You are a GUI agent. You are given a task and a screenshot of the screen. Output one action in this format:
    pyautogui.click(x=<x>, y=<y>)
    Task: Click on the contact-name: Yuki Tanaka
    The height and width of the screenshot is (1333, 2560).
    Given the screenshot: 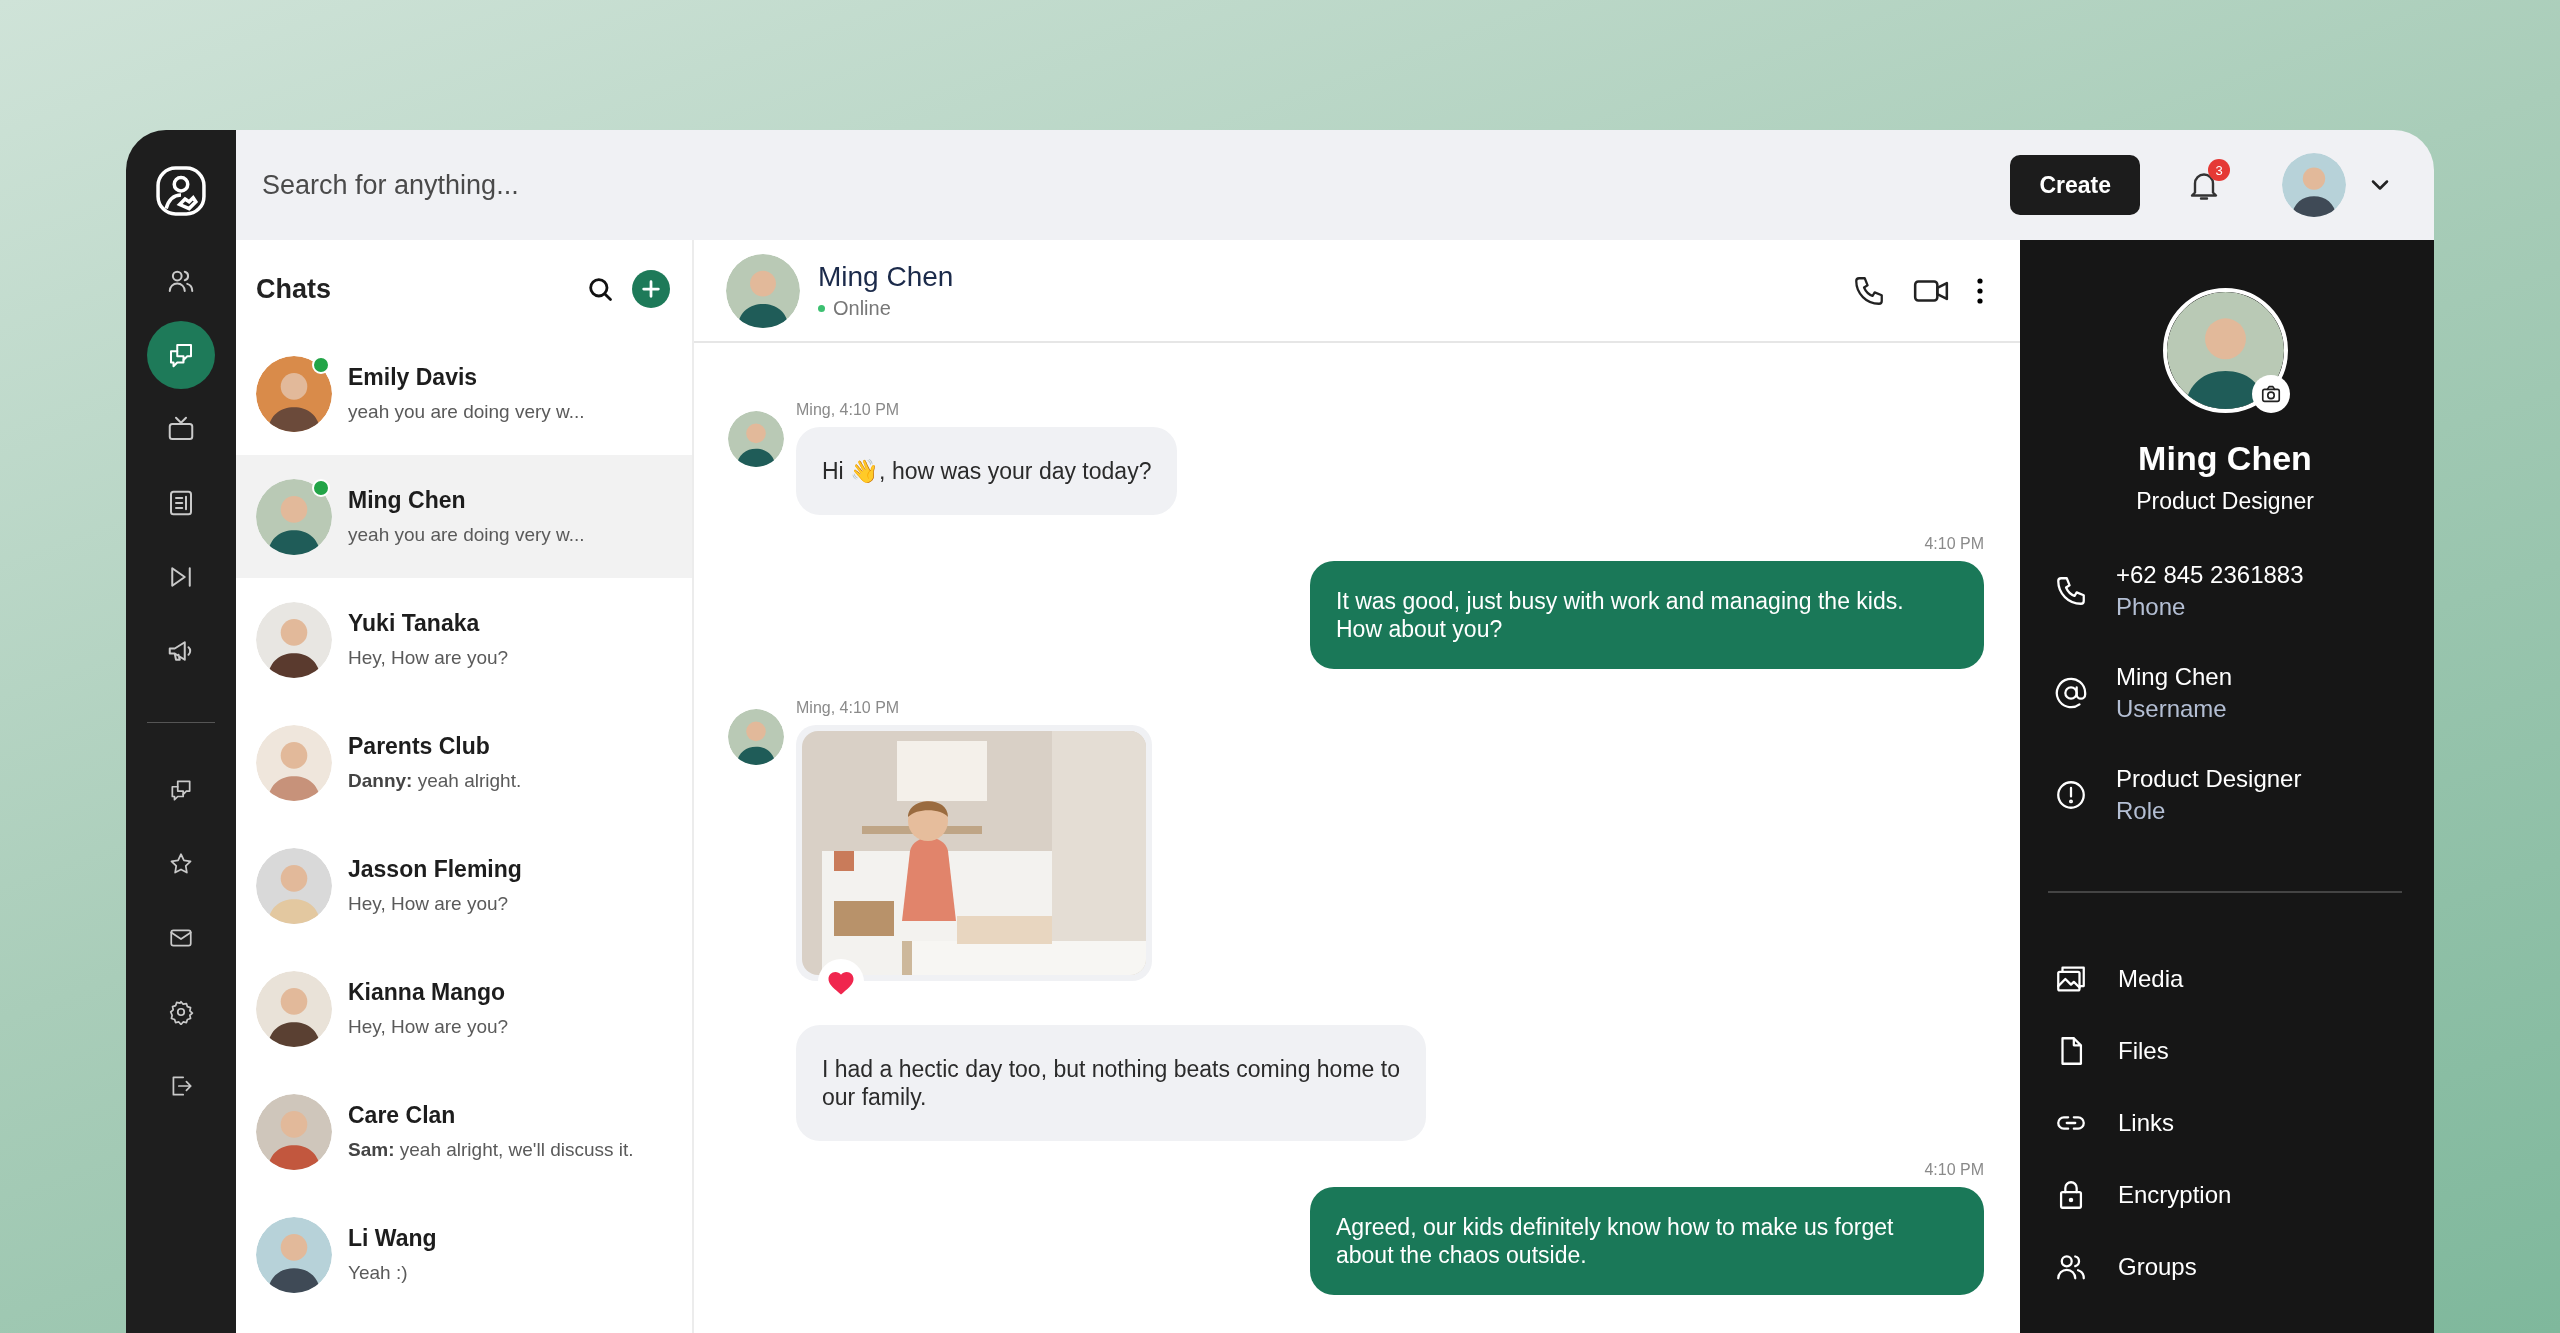 What is the action you would take?
    pyautogui.click(x=414, y=623)
    